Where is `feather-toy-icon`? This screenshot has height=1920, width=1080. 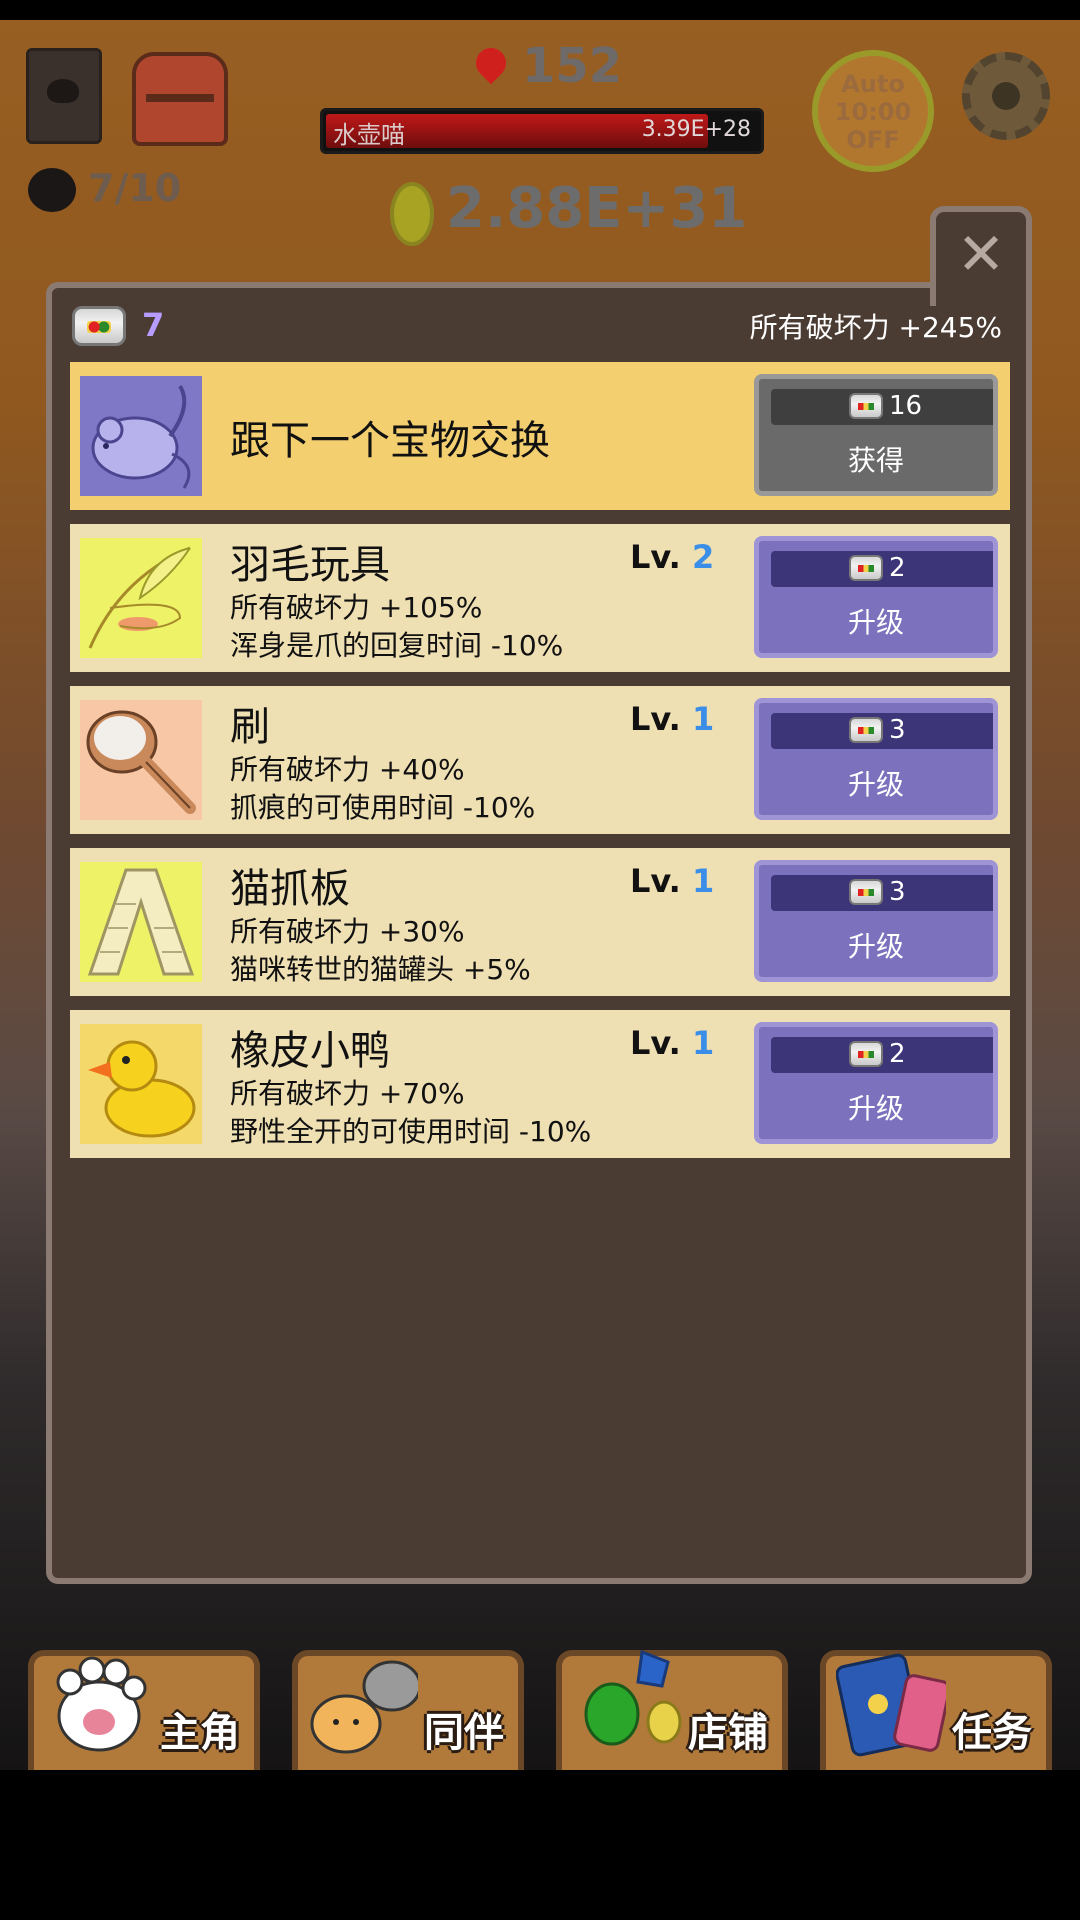 feather-toy-icon is located at coordinates (141, 598).